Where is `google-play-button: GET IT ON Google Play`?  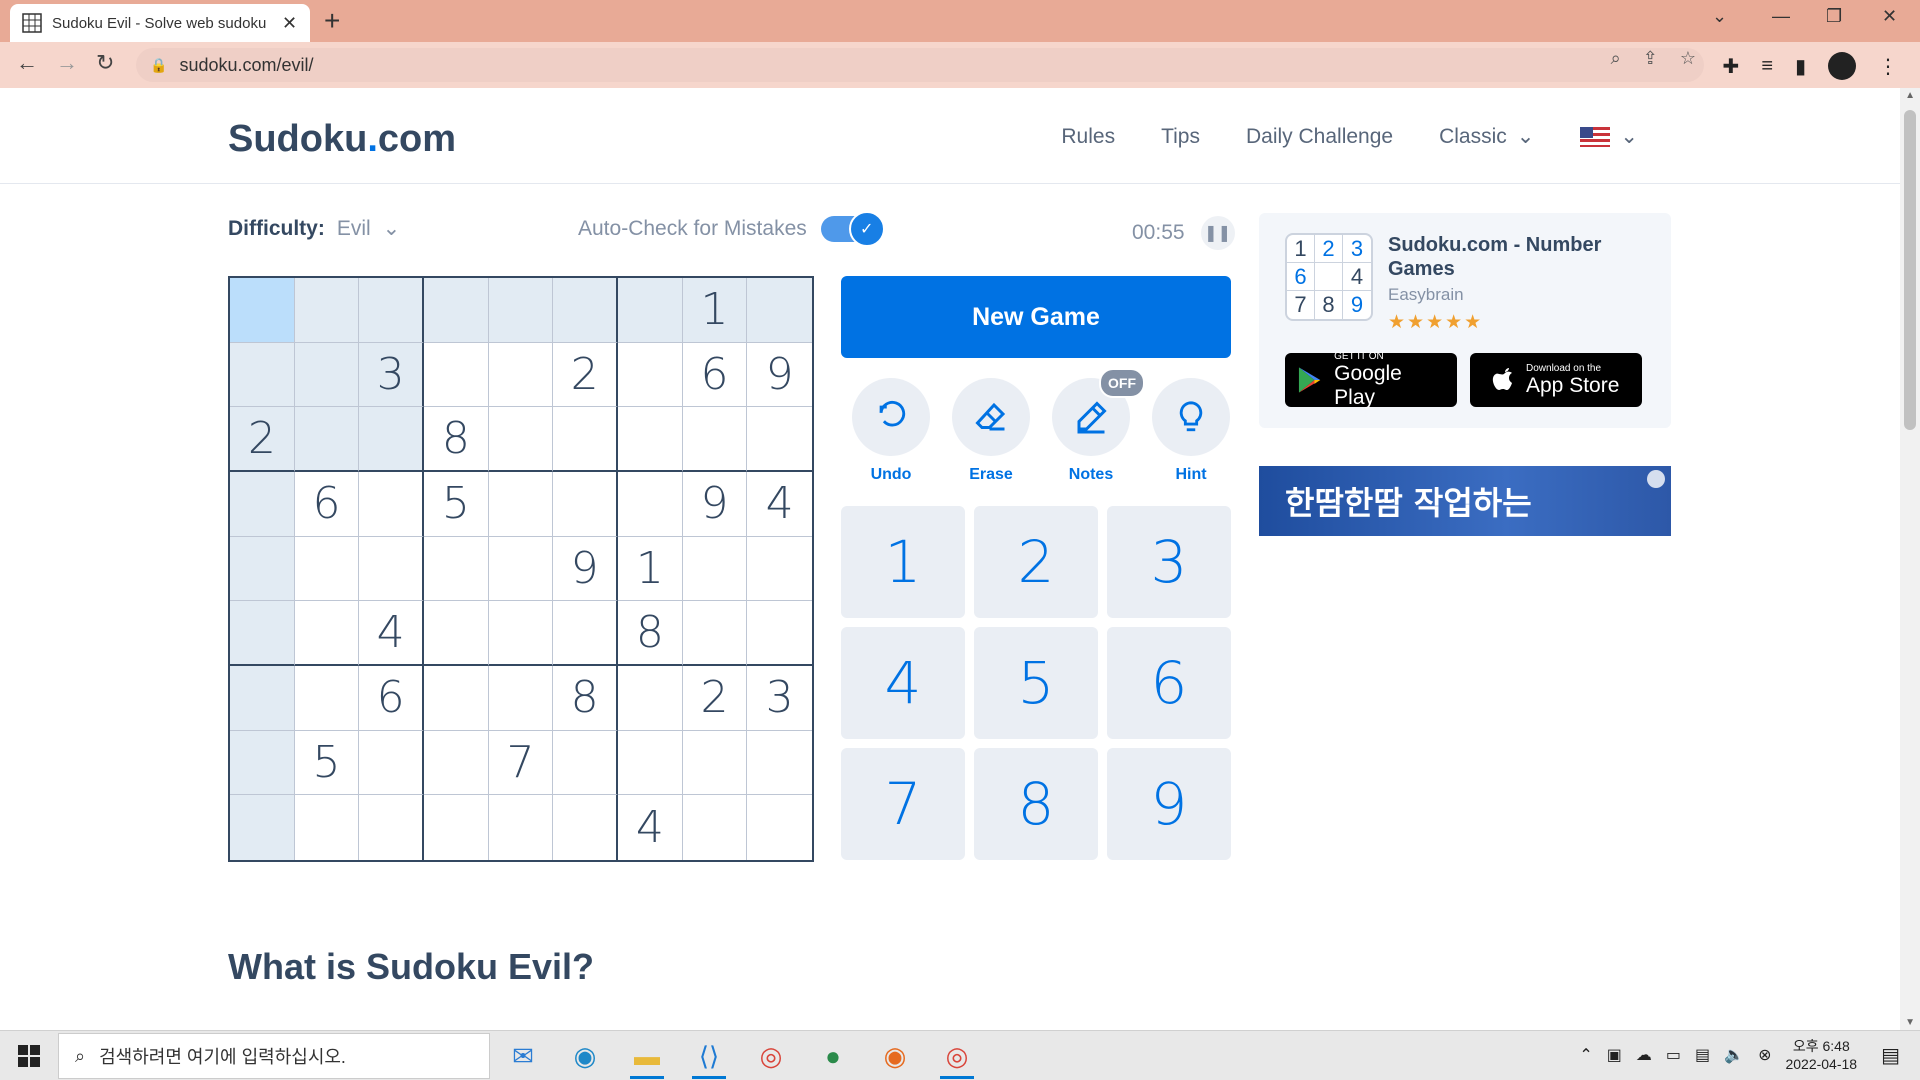
google-play-button: GET IT ON Google Play is located at coordinates (1371, 380).